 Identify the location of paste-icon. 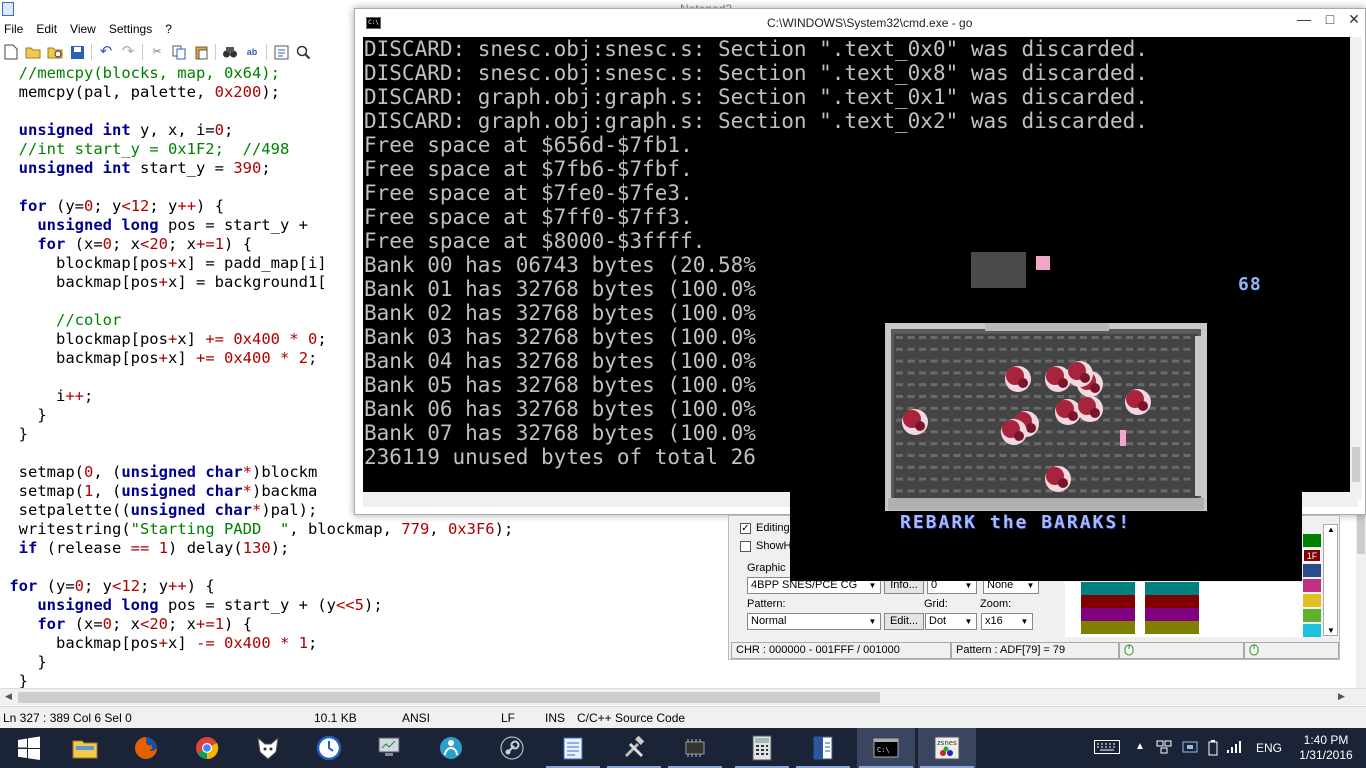
(201, 52).